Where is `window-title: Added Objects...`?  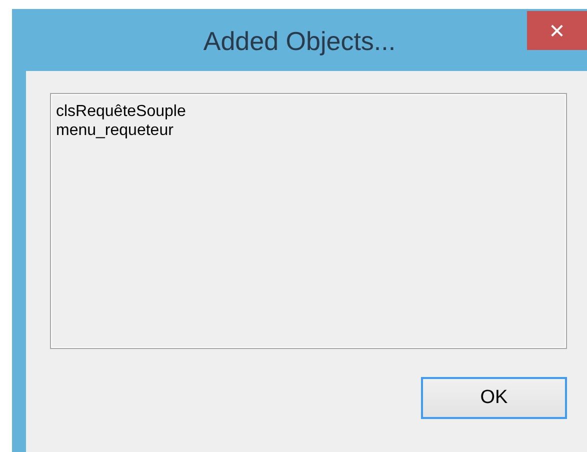
window-title: Added Objects... is located at coordinates (299, 41).